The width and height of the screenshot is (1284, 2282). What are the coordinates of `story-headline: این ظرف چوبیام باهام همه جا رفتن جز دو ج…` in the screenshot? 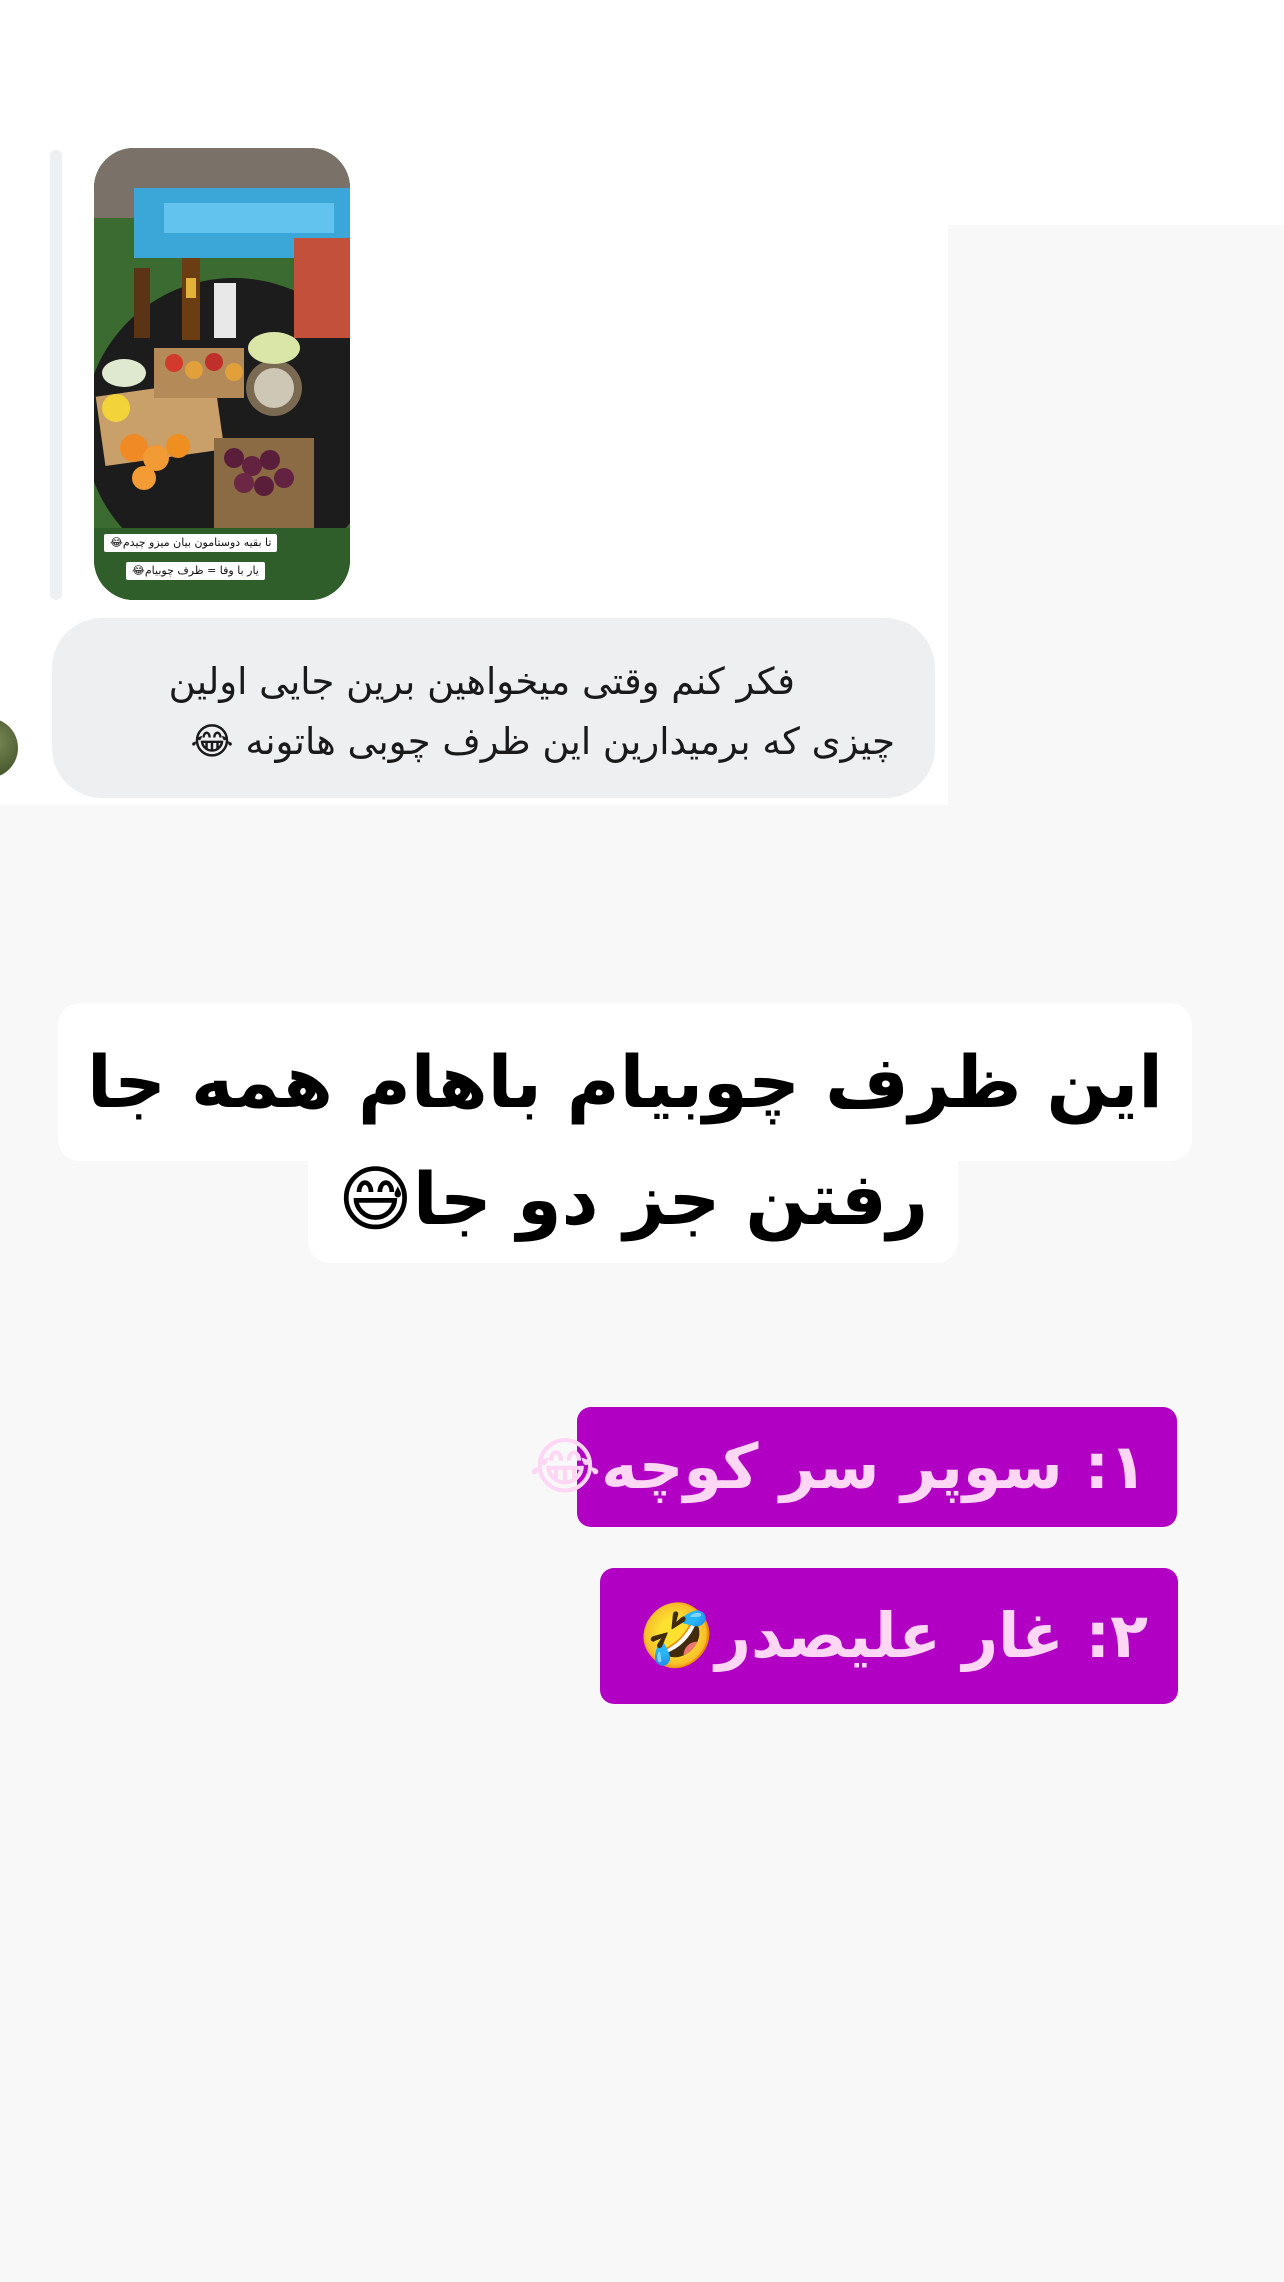 It's located at (625, 1133).